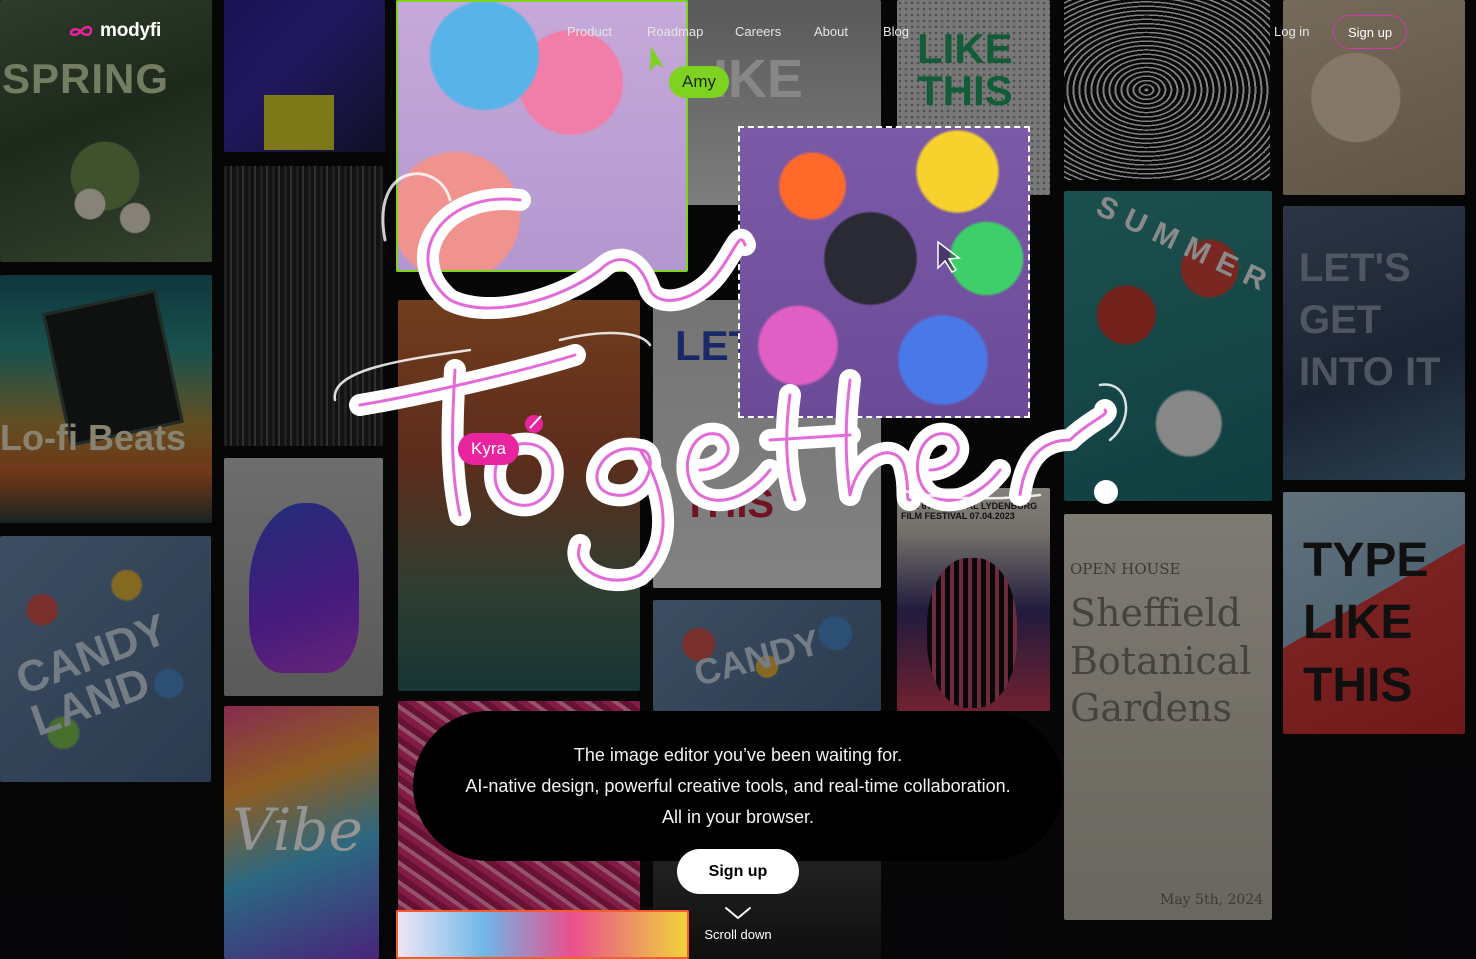 The image size is (1476, 959). I want to click on figure-eight-graphic, so click(972, 633).